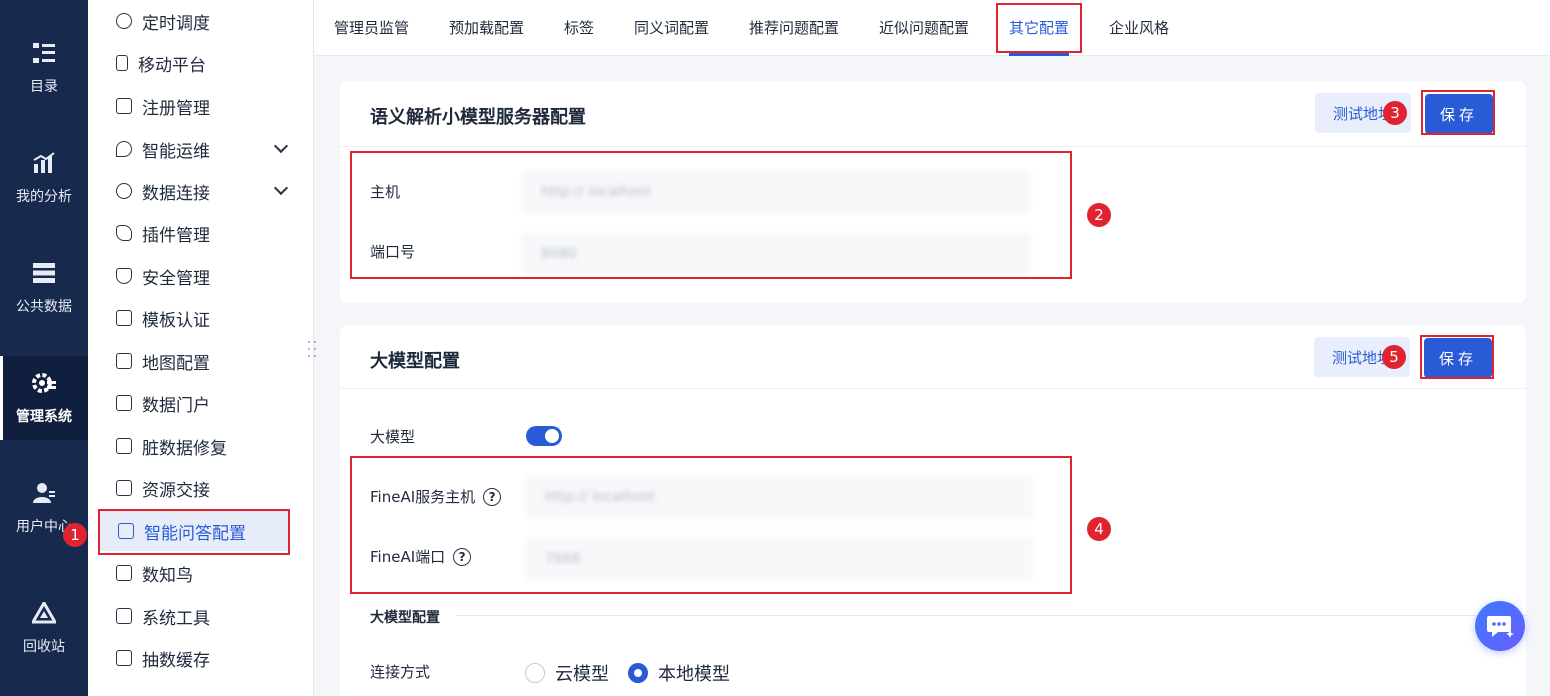  Describe the element at coordinates (991, 615) in the screenshot. I see `section-divider` at that location.